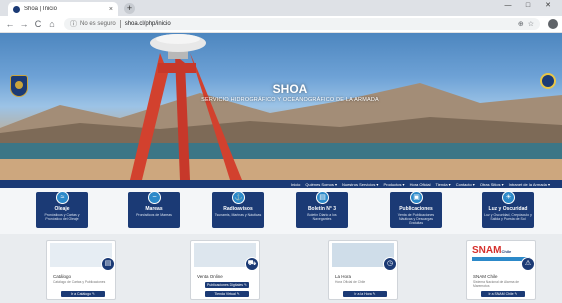 Image resolution: width=562 pixels, height=303 pixels. I want to click on service-desc: Tsunamis, Marinas y Náuticas, so click(238, 215).